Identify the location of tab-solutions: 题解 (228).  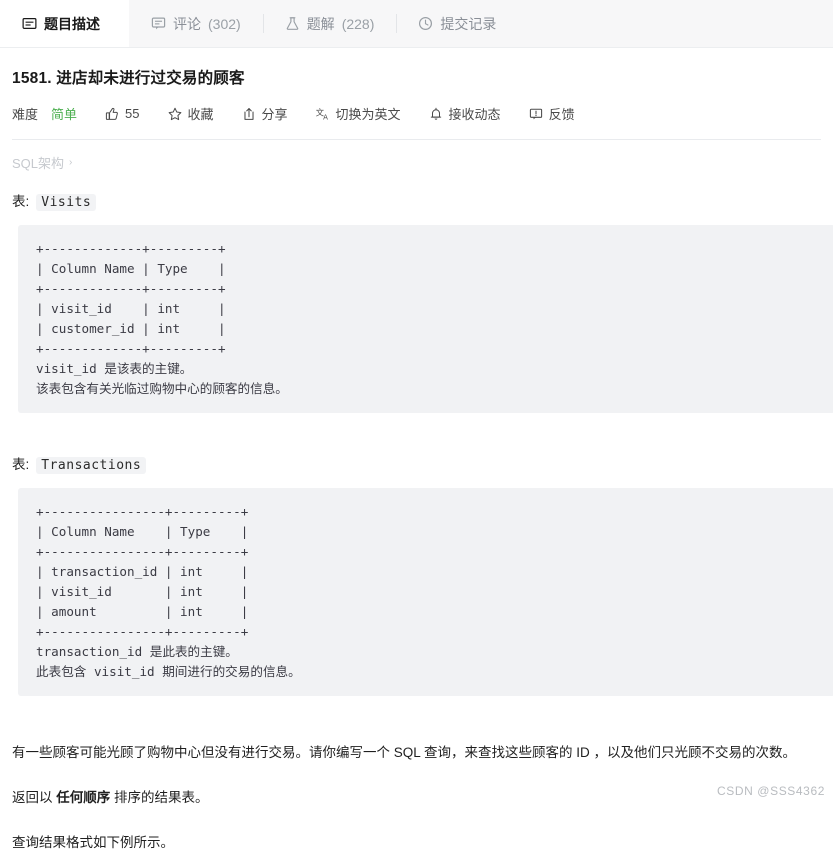
(329, 23).